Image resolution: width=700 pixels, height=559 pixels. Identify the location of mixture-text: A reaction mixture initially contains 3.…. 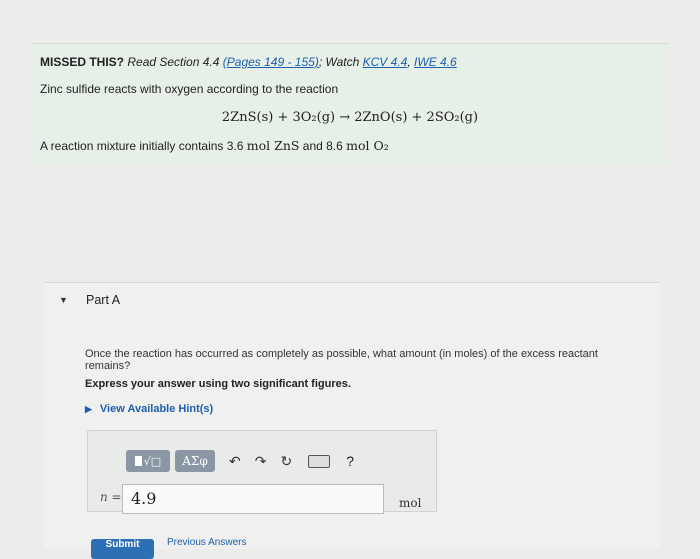
(142, 146).